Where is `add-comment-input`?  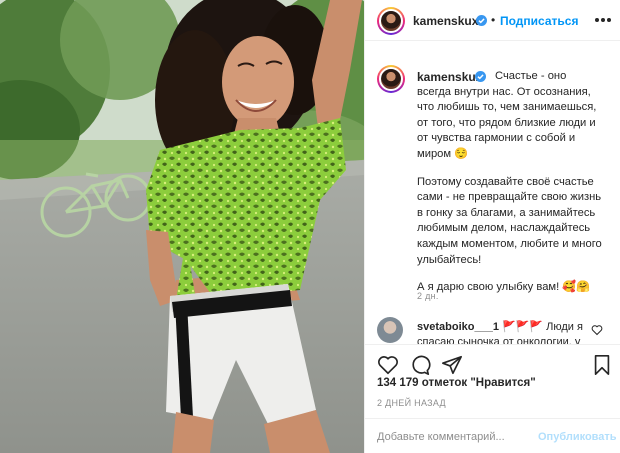 add-comment-input is located at coordinates (452, 437).